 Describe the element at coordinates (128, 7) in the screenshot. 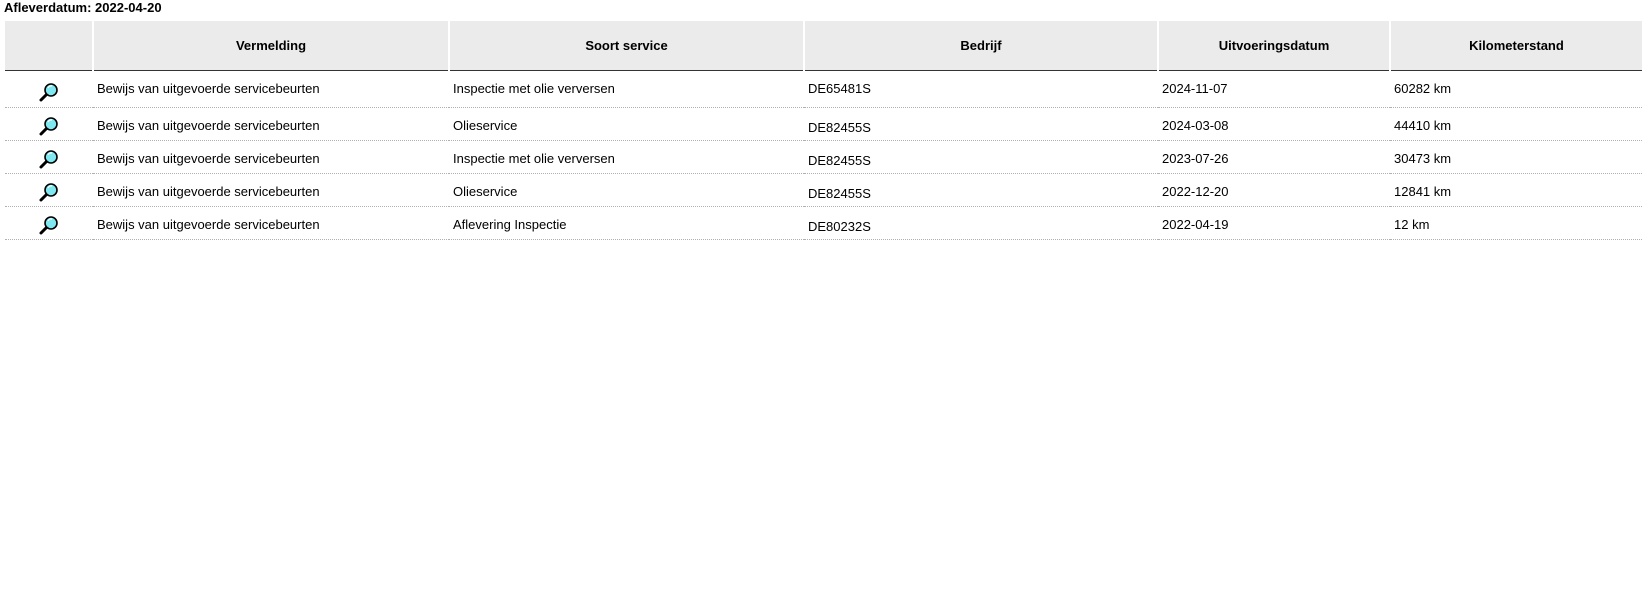

I see `delivery-date-value: 2022-04-20` at that location.